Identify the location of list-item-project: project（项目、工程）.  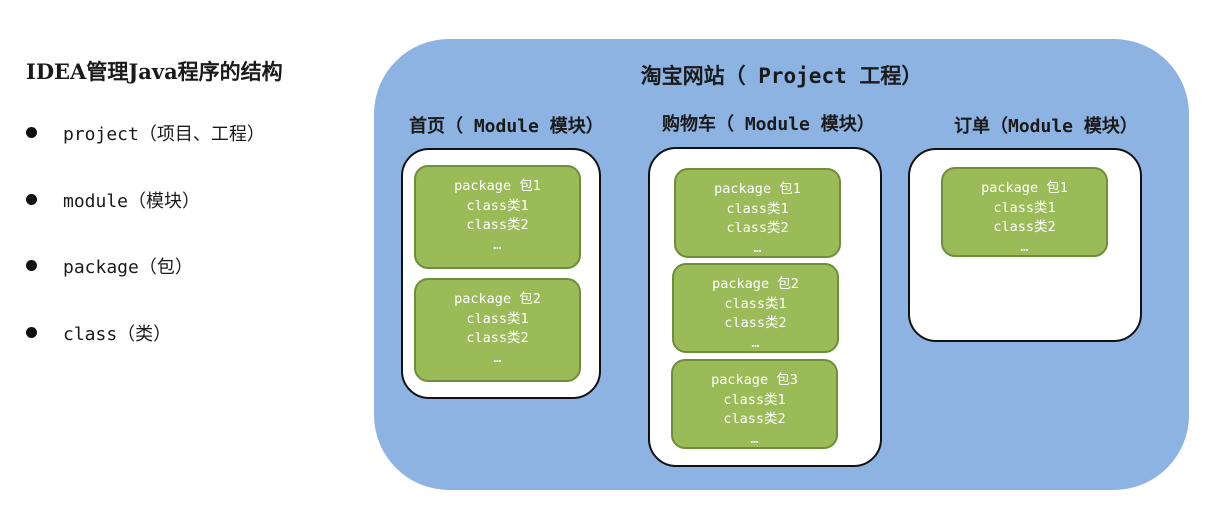
(145, 153).